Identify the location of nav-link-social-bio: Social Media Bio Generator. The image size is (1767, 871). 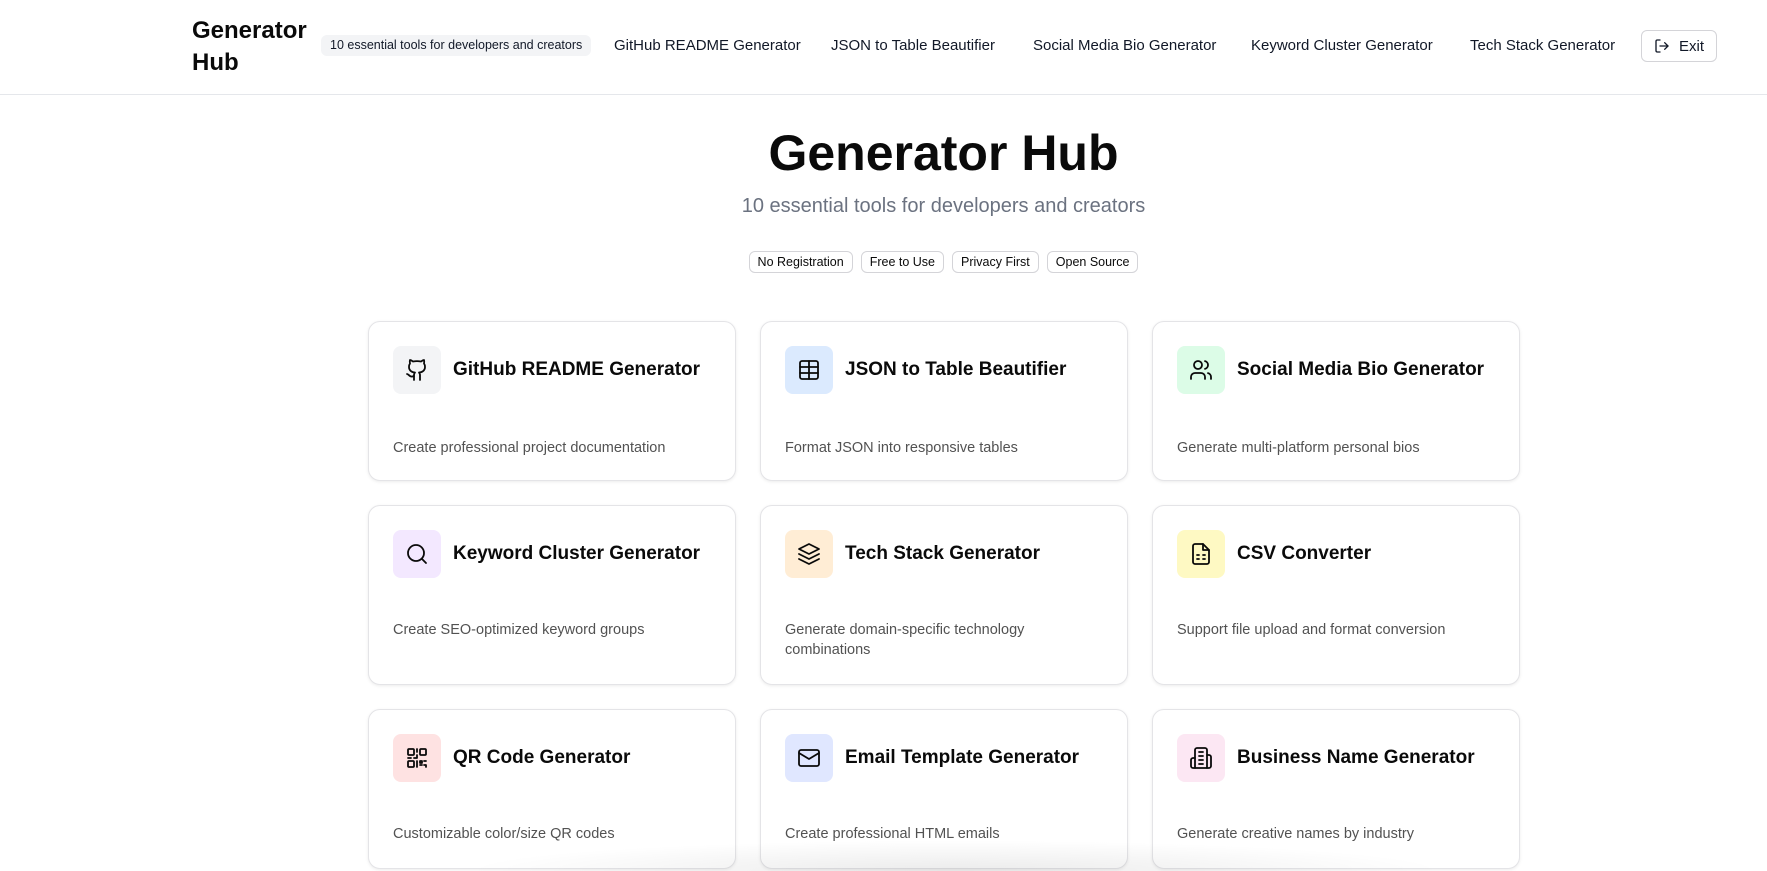
(1124, 46).